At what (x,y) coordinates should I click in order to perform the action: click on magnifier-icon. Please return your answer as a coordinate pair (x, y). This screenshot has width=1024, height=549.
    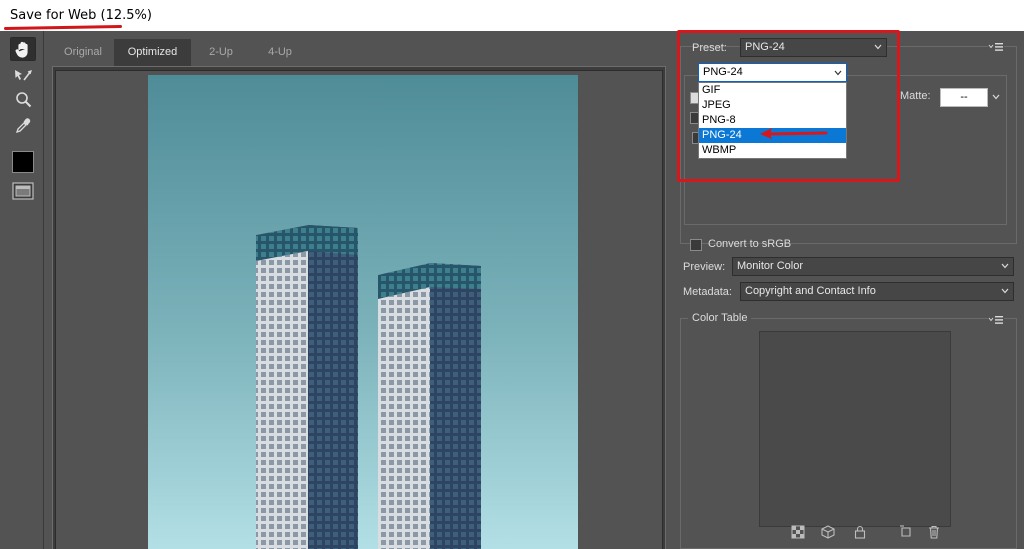
    Looking at the image, I should click on (23, 99).